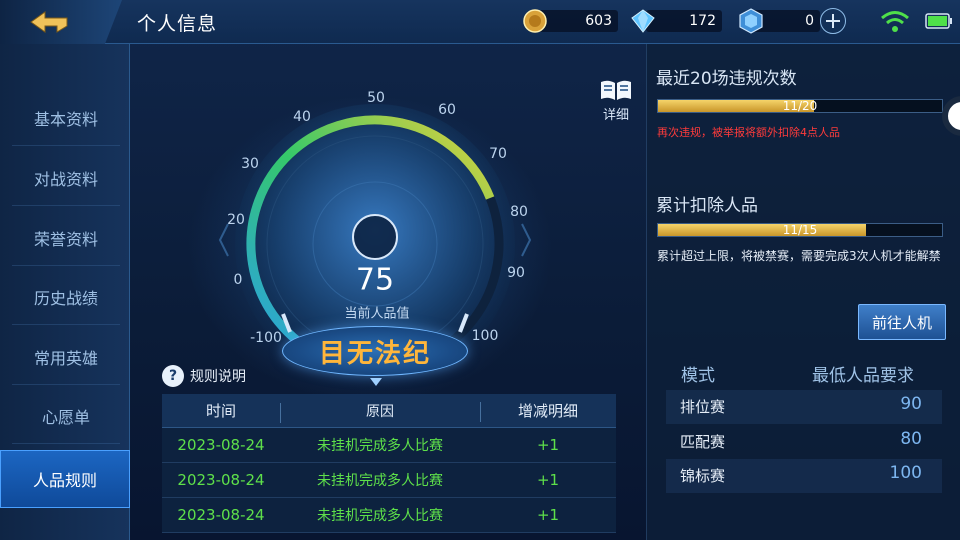 The image size is (960, 540). Describe the element at coordinates (498, 154) in the screenshot. I see `gauge-tick-70: 70` at that location.